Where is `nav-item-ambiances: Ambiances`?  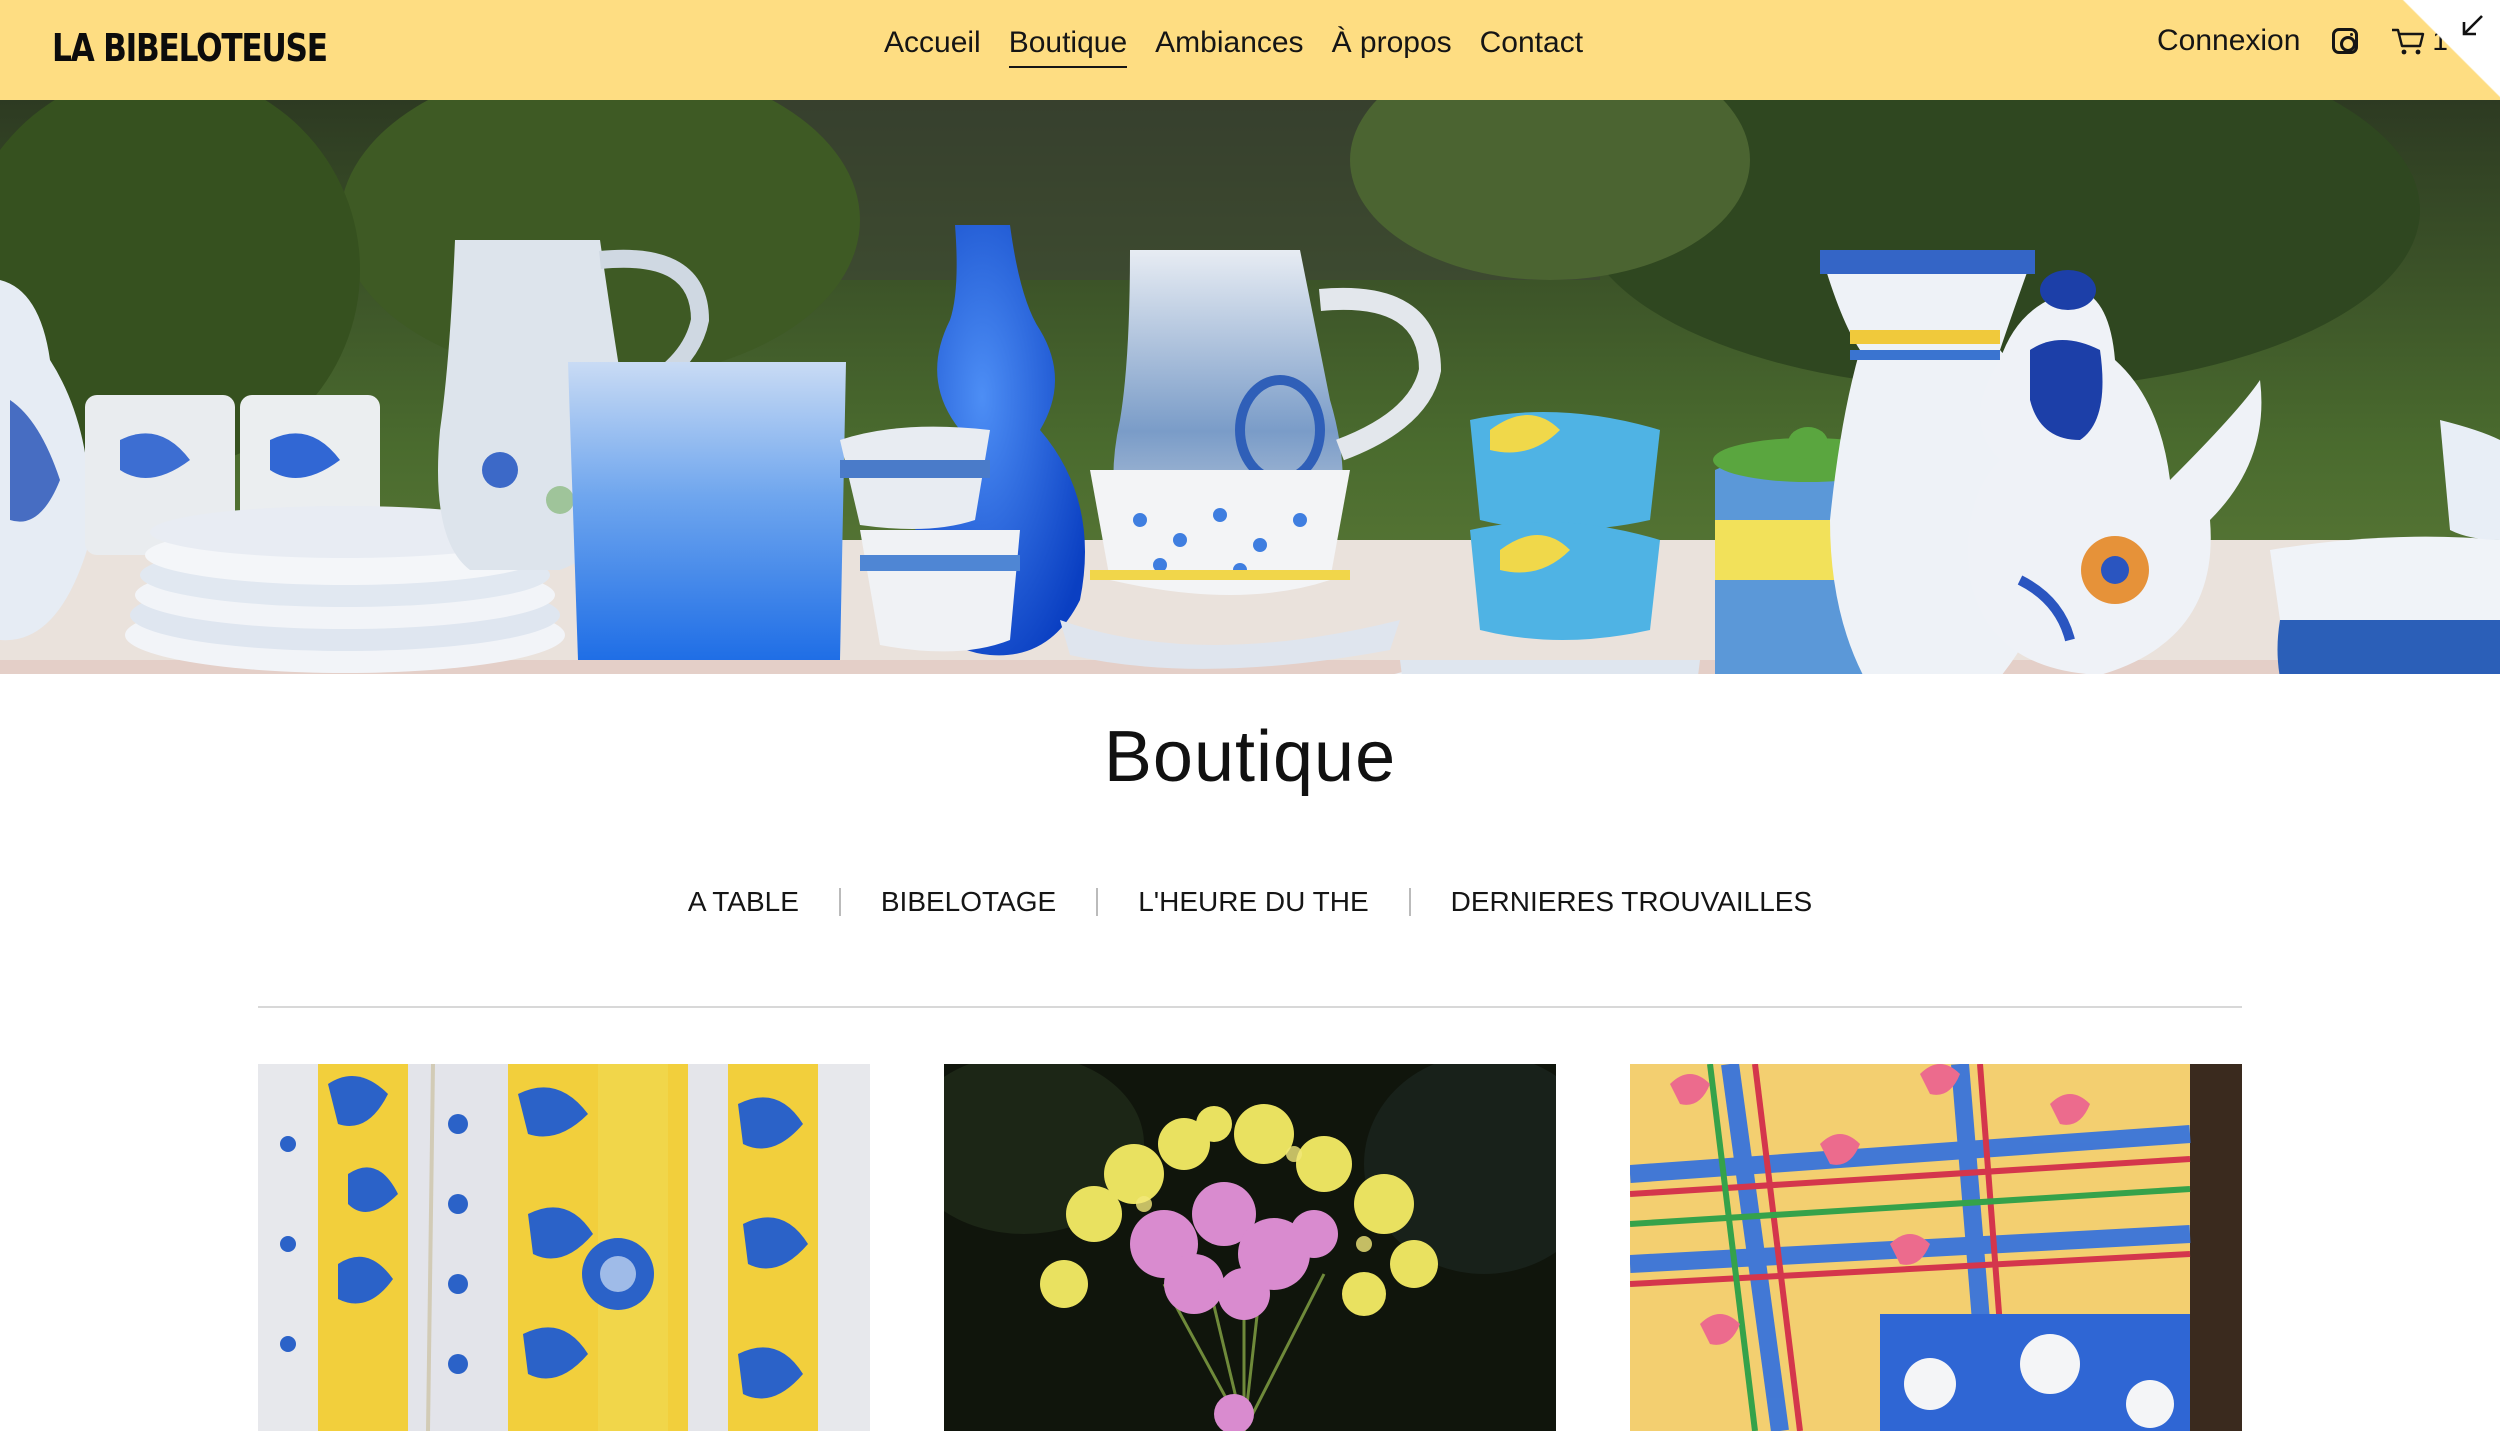 nav-item-ambiances: Ambiances is located at coordinates (1229, 47).